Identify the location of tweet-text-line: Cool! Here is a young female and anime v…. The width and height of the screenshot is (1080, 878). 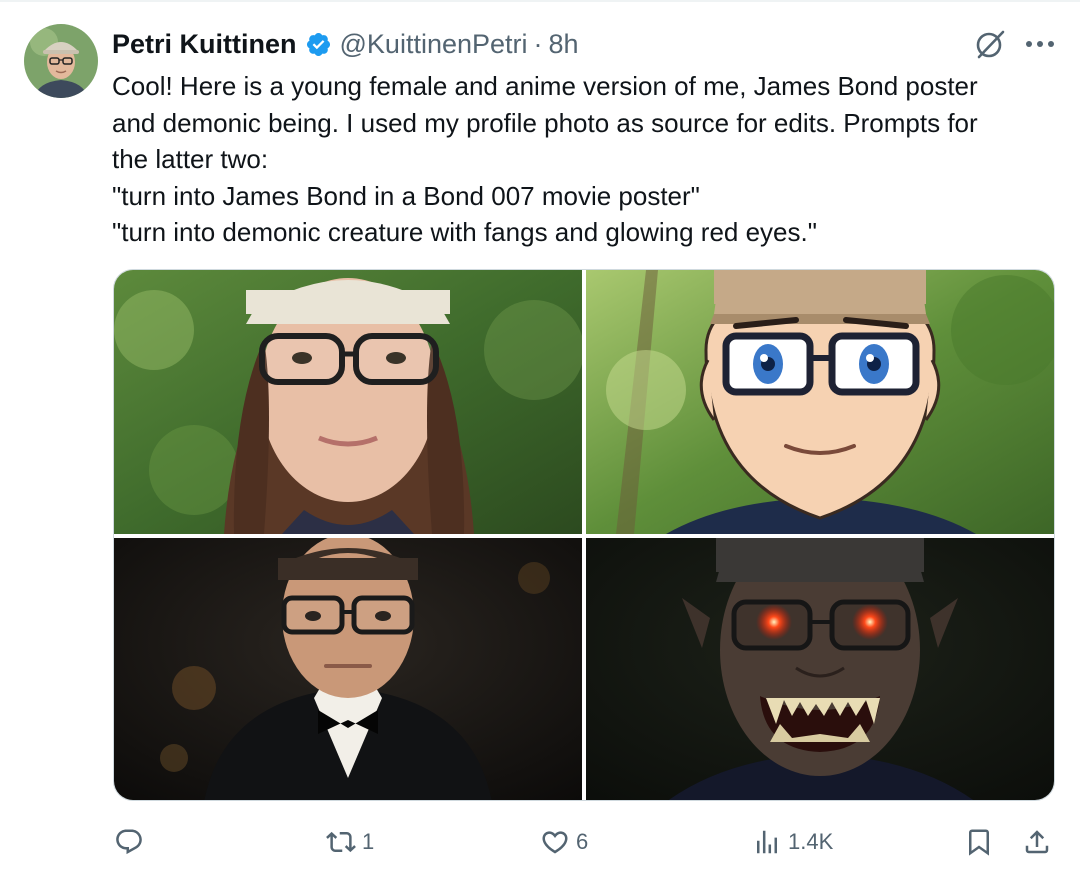
(545, 86).